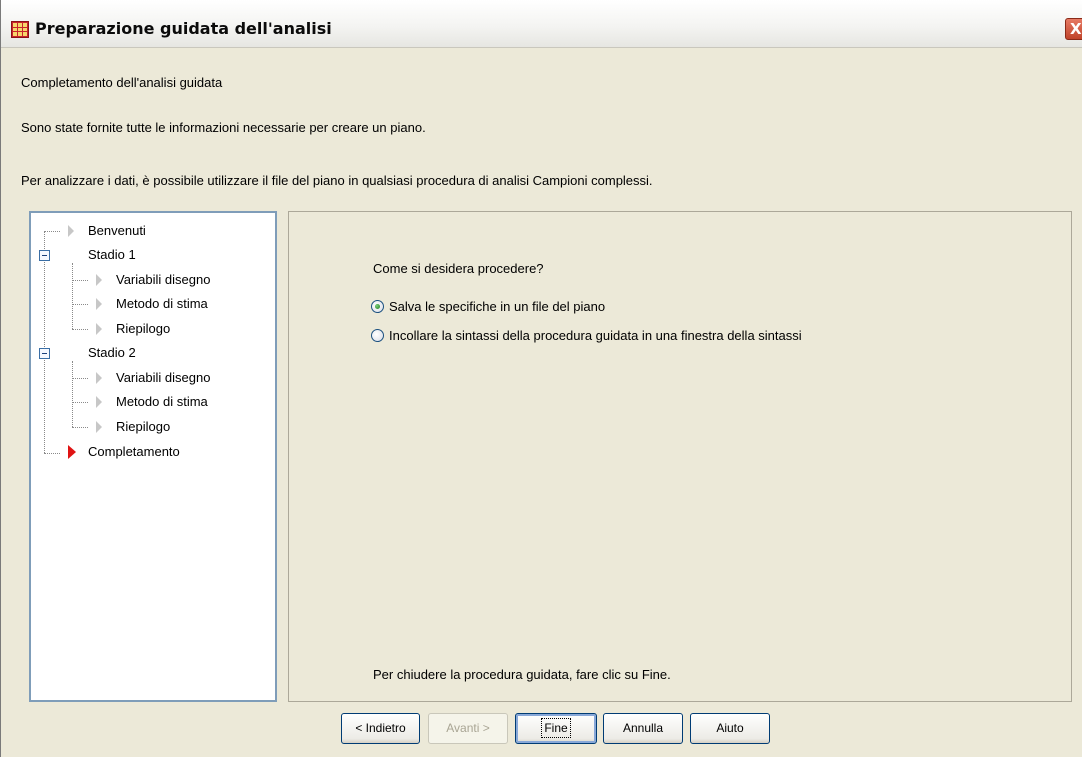  I want to click on close-button: X, so click(1073, 29).